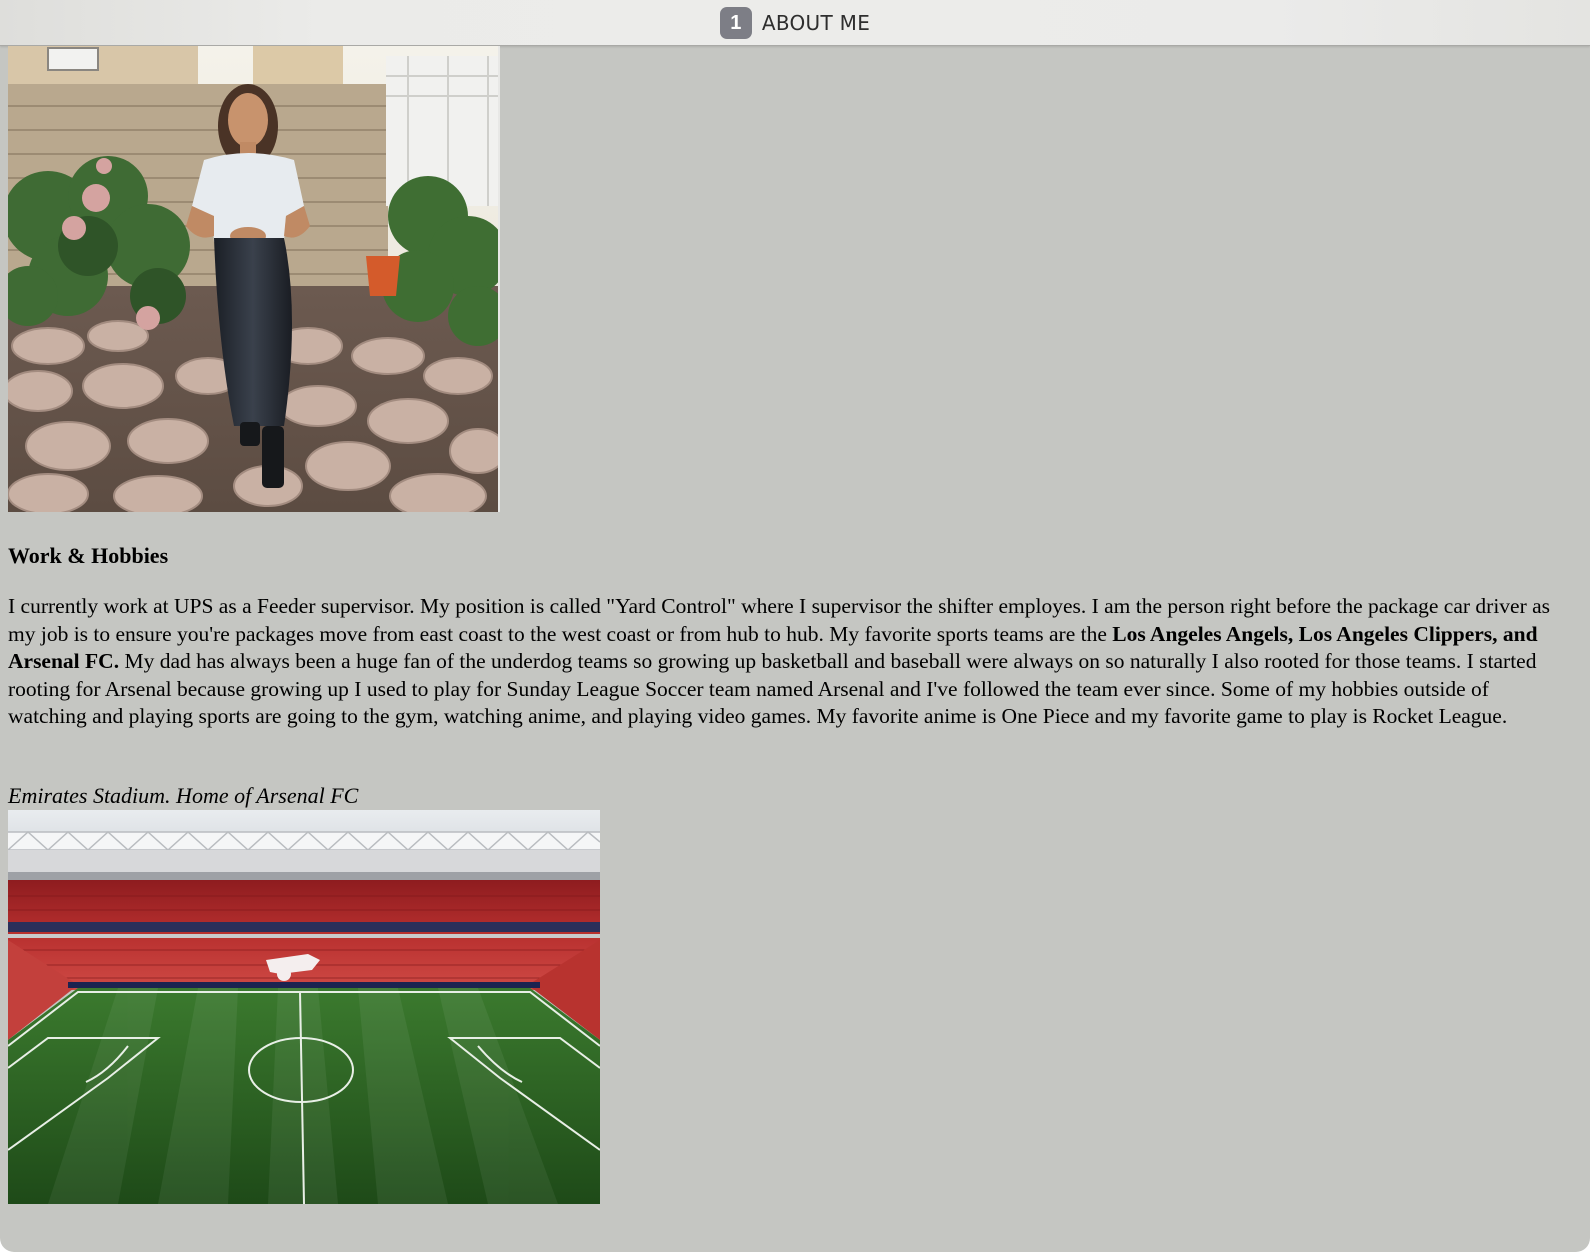  Describe the element at coordinates (88, 555) in the screenshot. I see `section-heading: Work & Hobbies` at that location.